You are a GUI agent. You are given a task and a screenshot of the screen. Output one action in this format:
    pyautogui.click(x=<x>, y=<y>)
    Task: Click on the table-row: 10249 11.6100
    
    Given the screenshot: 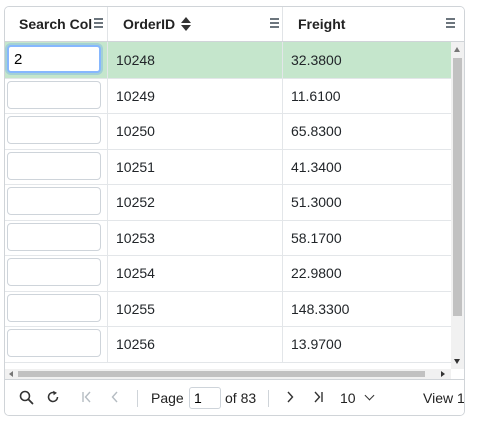 What is the action you would take?
    pyautogui.click(x=228, y=95)
    